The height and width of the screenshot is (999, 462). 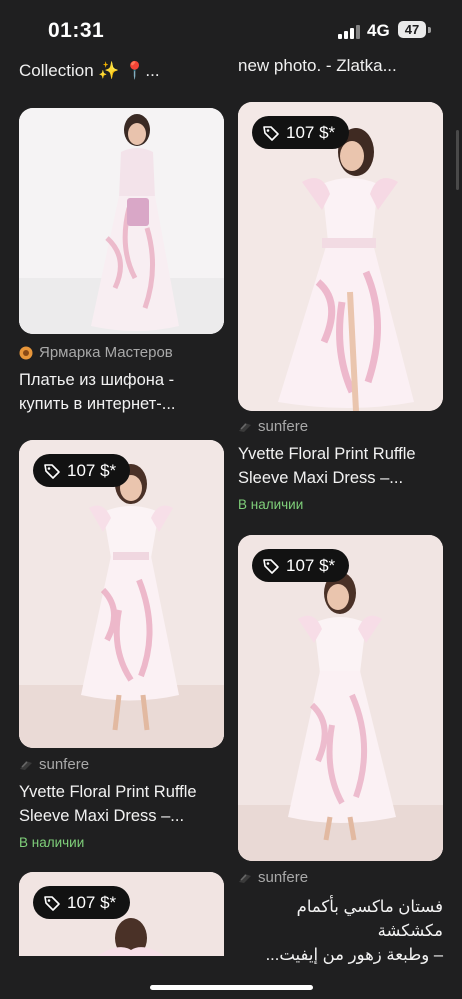 I want to click on scroll-indicator, so click(x=457, y=160).